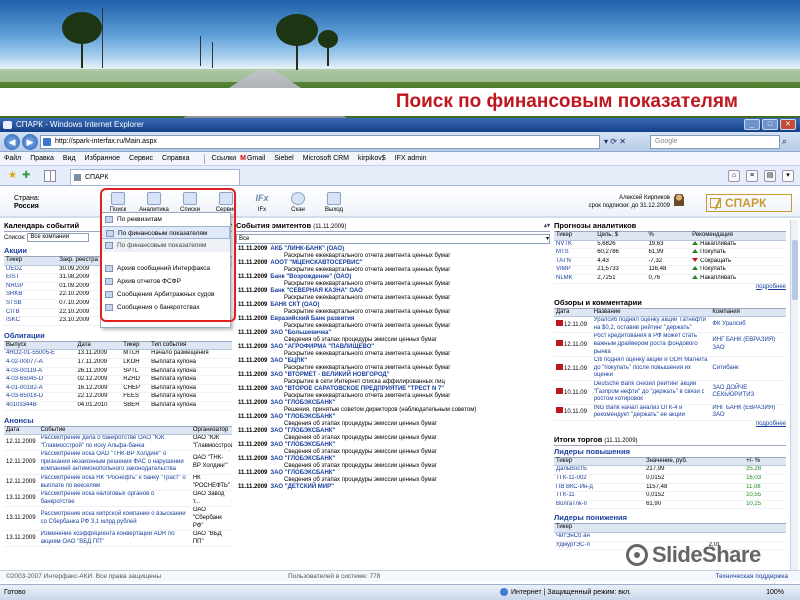 This screenshot has height=600, width=800. What do you see at coordinates (58, 237) in the screenshot?
I see `list-select: Все компании` at bounding box center [58, 237].